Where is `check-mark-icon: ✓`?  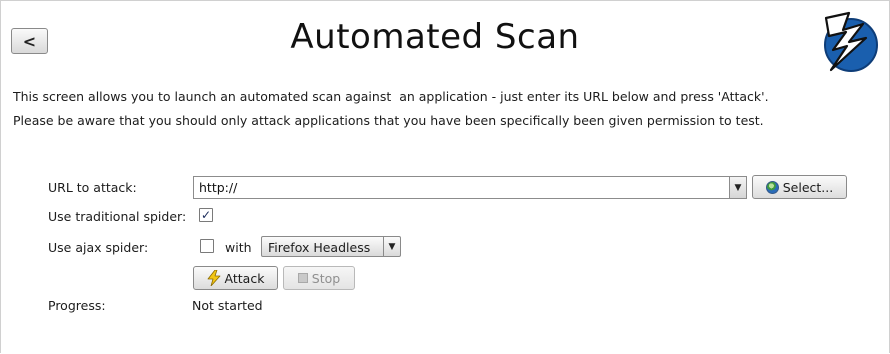
check-mark-icon: ✓ is located at coordinates (206, 215).